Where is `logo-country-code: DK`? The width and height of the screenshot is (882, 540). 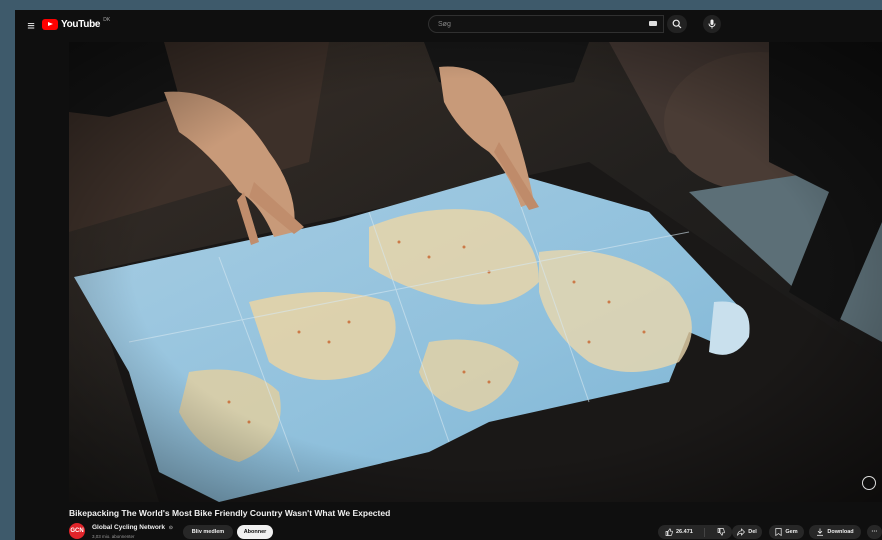 logo-country-code: DK is located at coordinates (107, 19).